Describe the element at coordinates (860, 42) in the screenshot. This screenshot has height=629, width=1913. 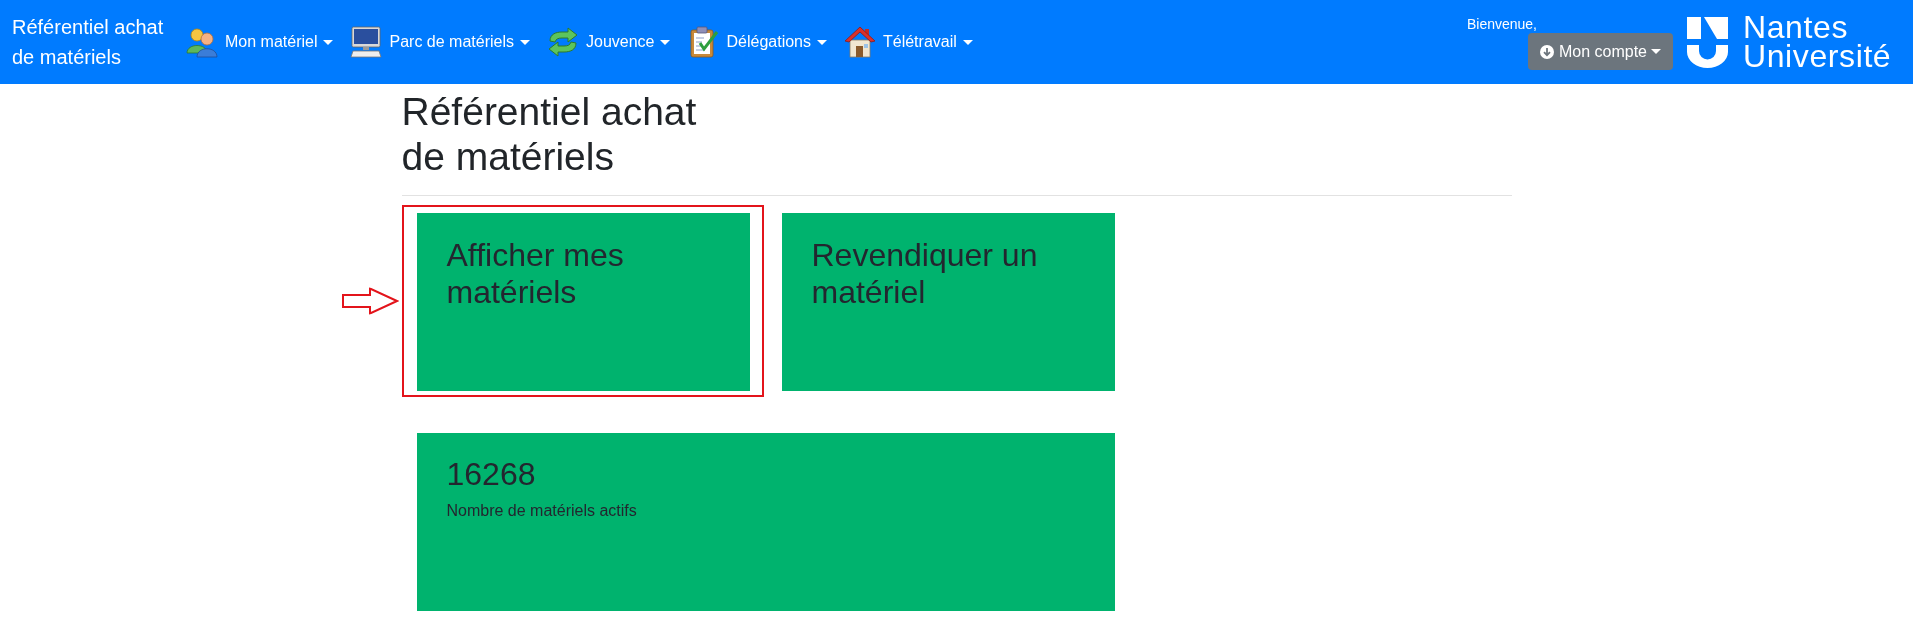
I see `house-icon` at that location.